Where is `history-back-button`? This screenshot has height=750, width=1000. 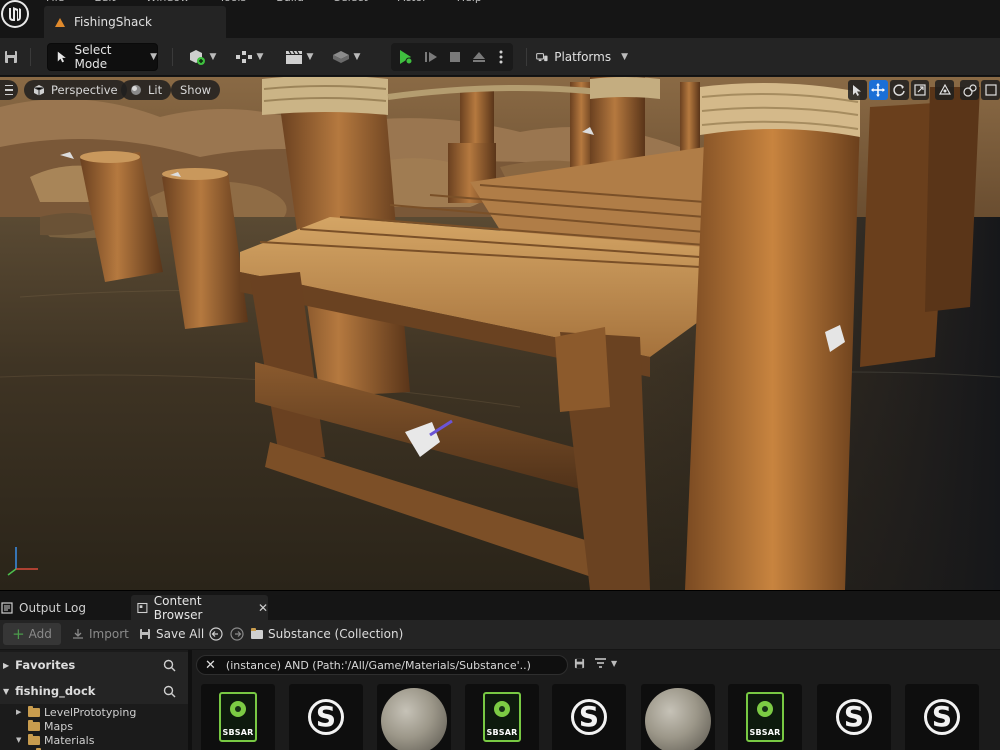 history-back-button is located at coordinates (216, 634).